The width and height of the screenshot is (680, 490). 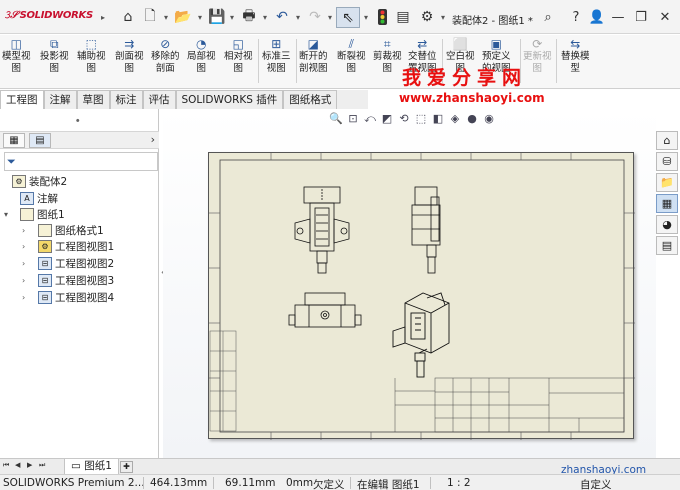 I want to click on status-units: 自定义, so click(x=596, y=483).